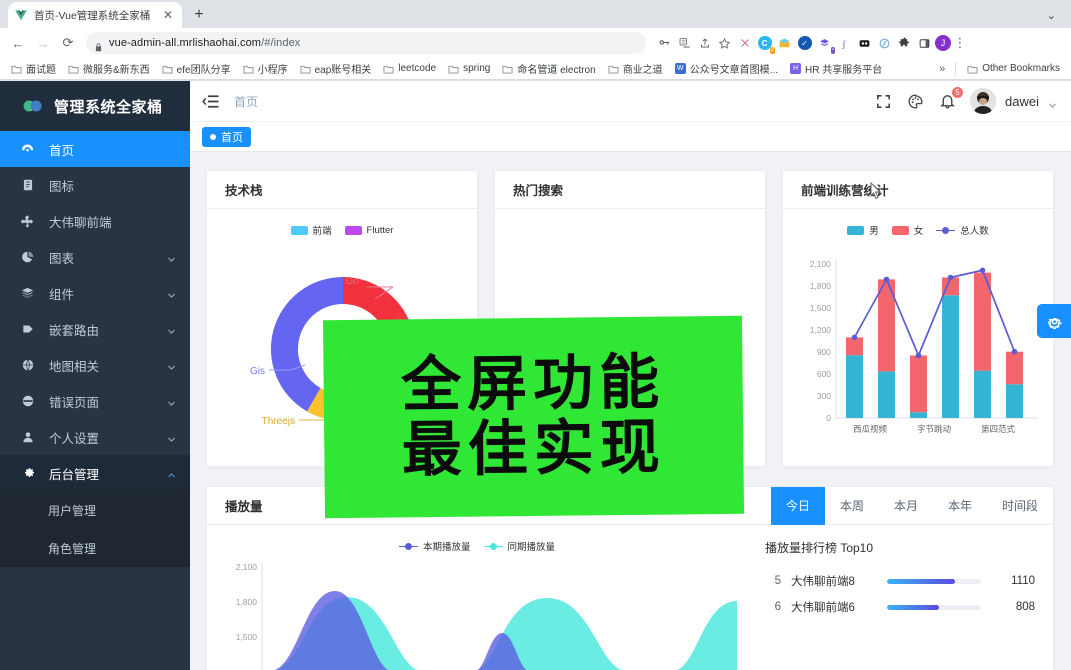 This screenshot has height=670, width=1071. What do you see at coordinates (199, 15) in the screenshot?
I see `new-tab-button: +` at bounding box center [199, 15].